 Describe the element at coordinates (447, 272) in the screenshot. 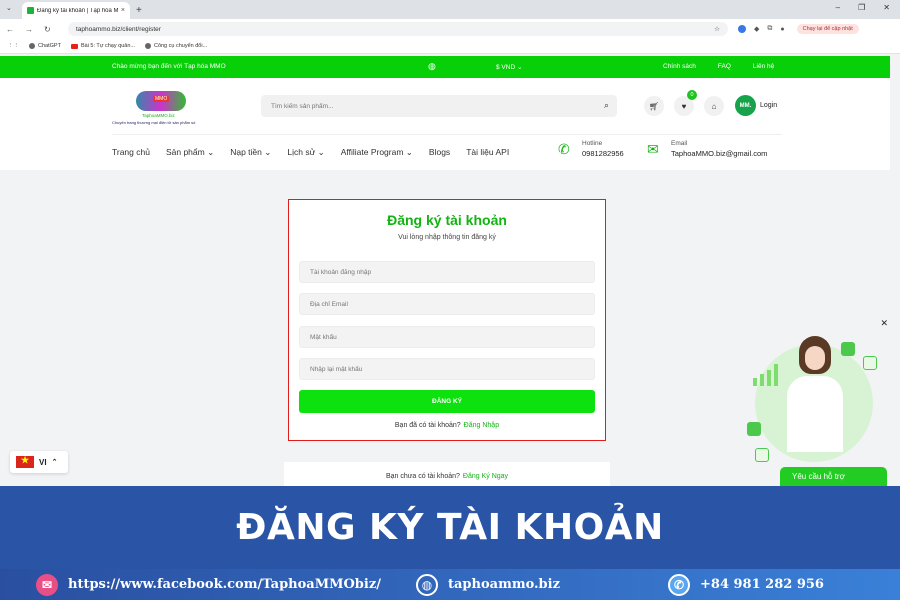

I see `username-field` at that location.